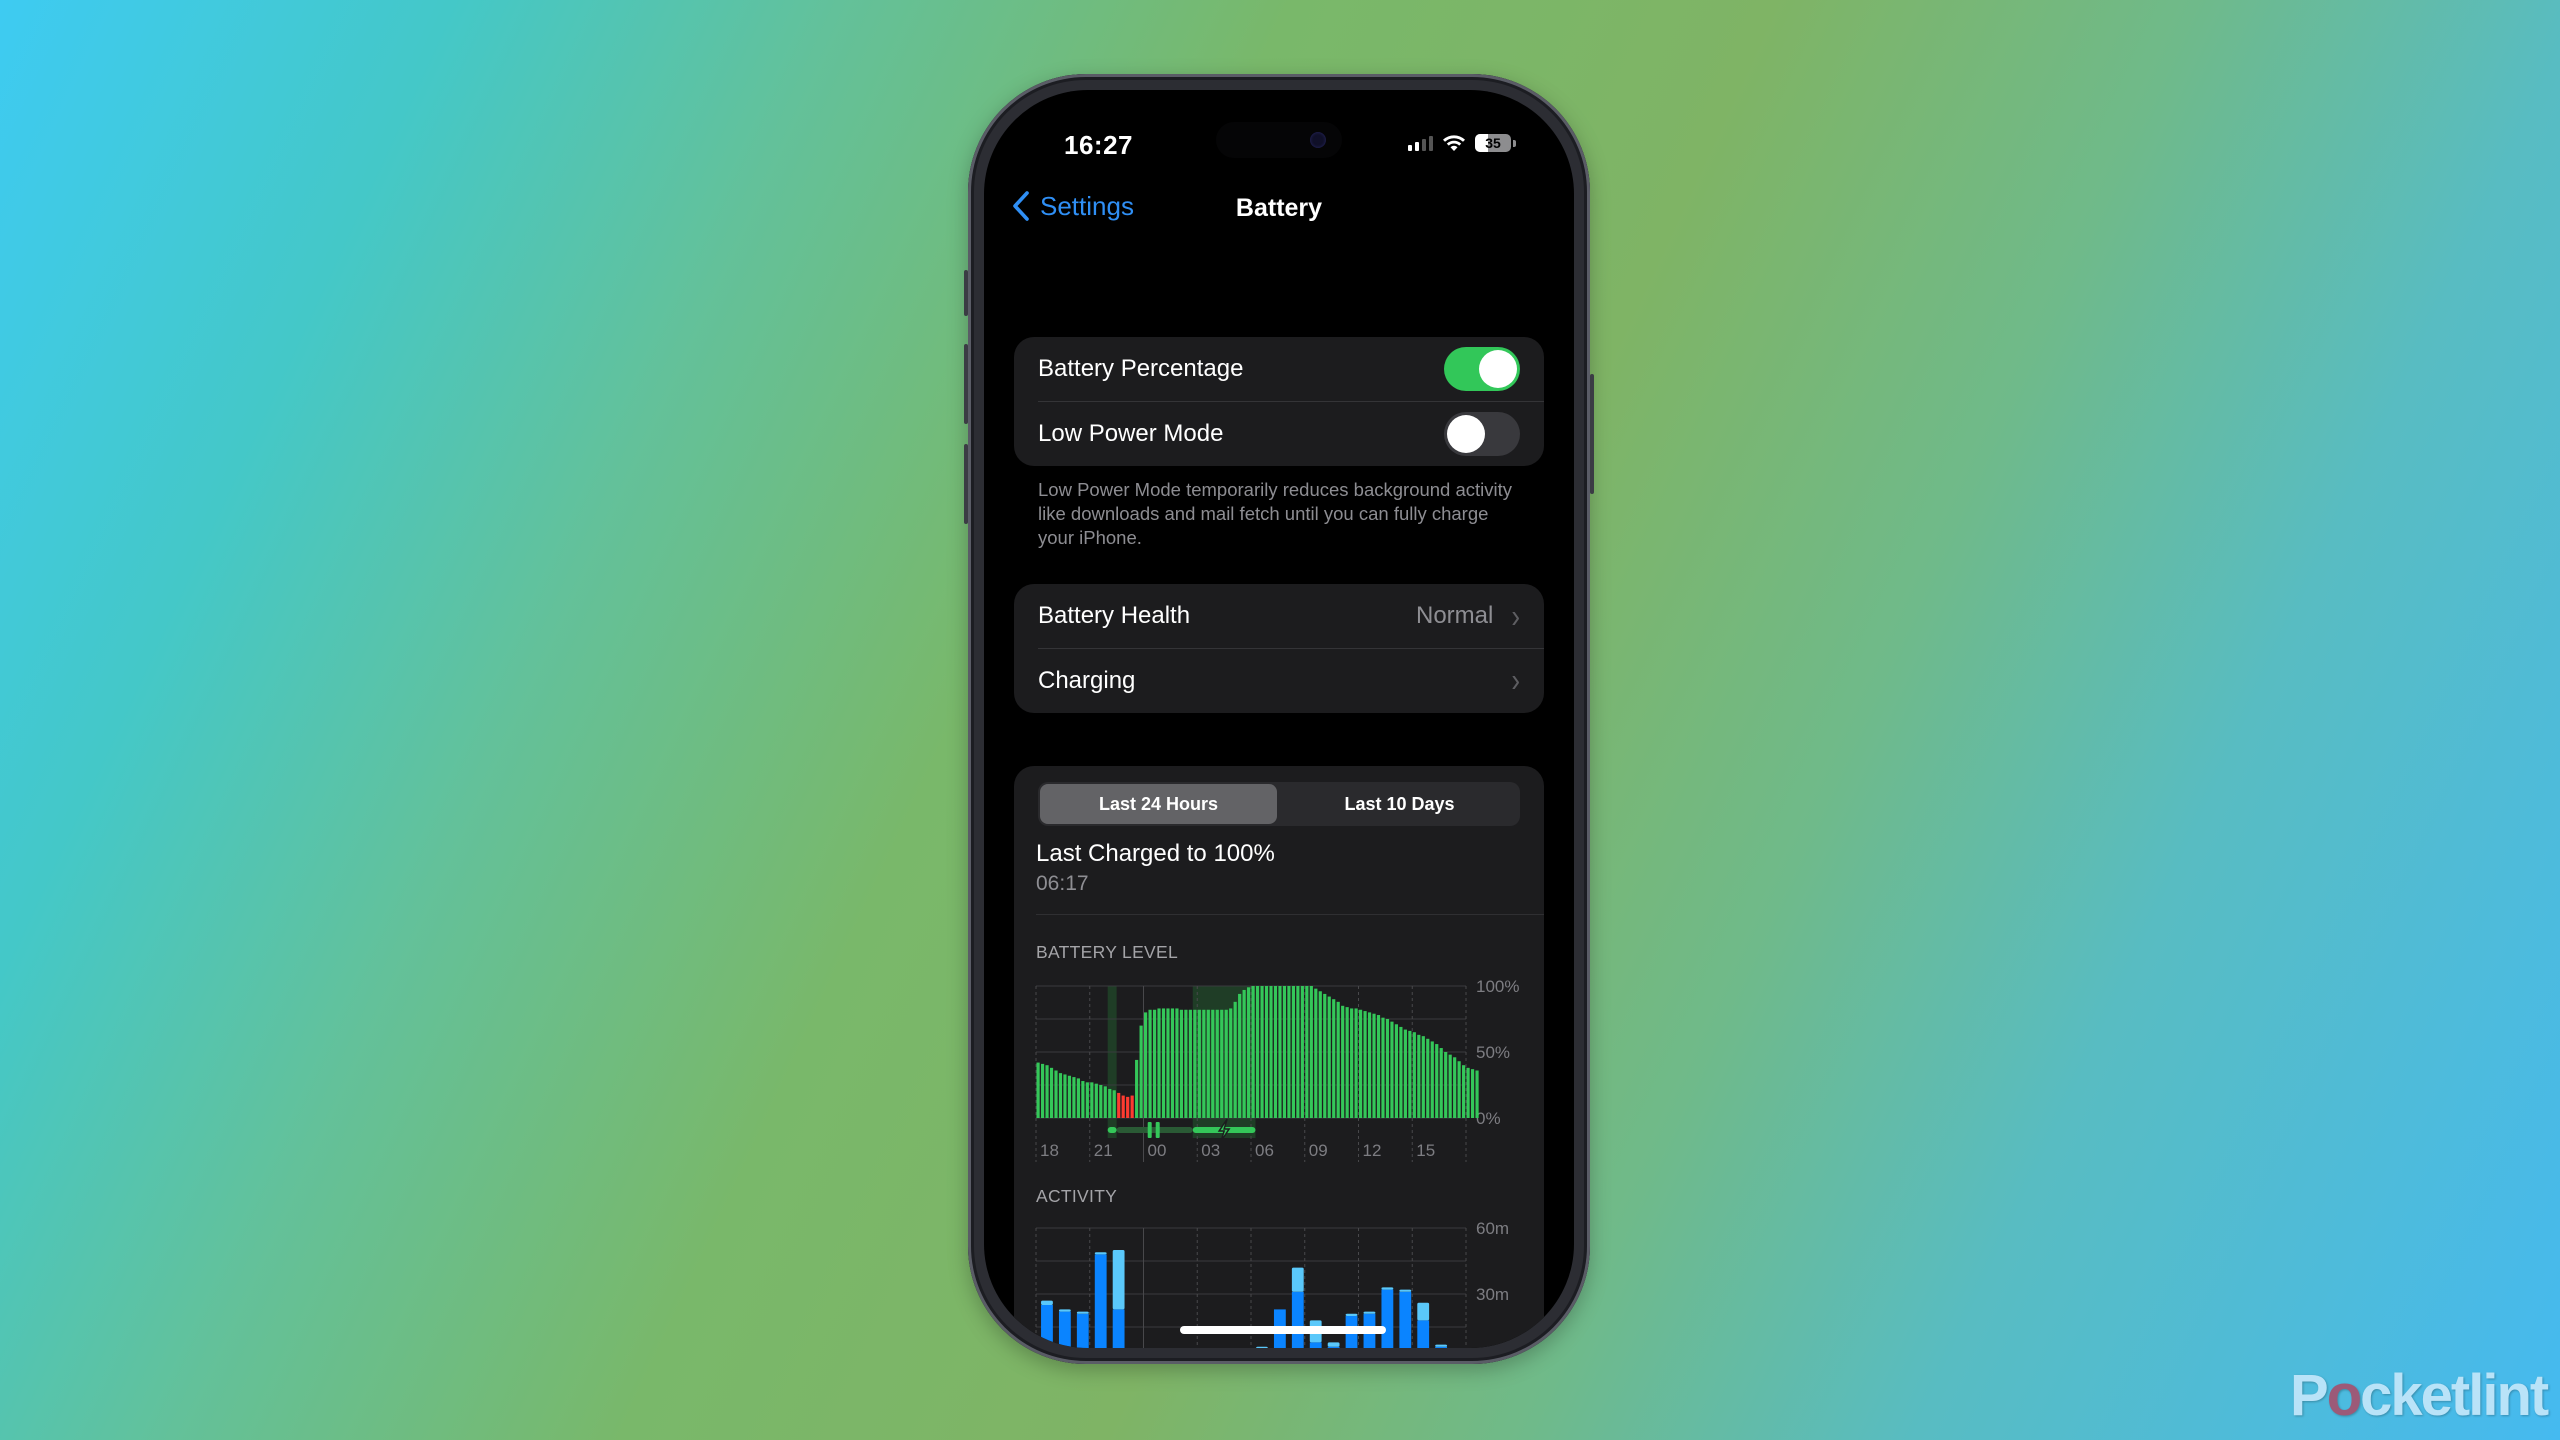 This screenshot has width=2560, height=1440. I want to click on battery-percentage-row: Battery Percentage, so click(1279, 369).